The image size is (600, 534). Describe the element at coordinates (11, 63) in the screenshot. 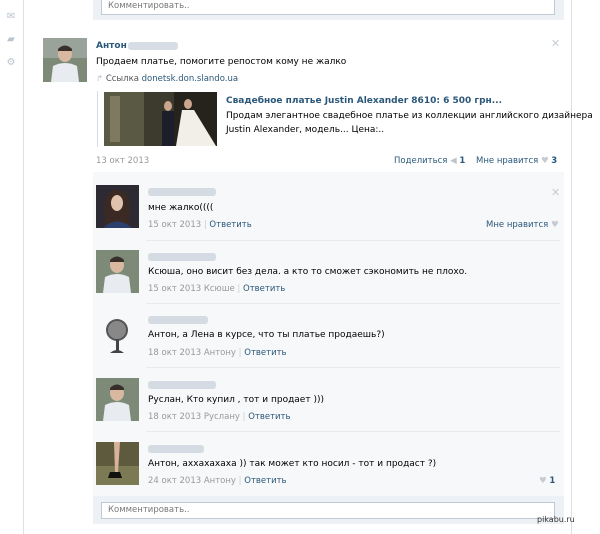

I see `settings-icon: ⚙` at that location.